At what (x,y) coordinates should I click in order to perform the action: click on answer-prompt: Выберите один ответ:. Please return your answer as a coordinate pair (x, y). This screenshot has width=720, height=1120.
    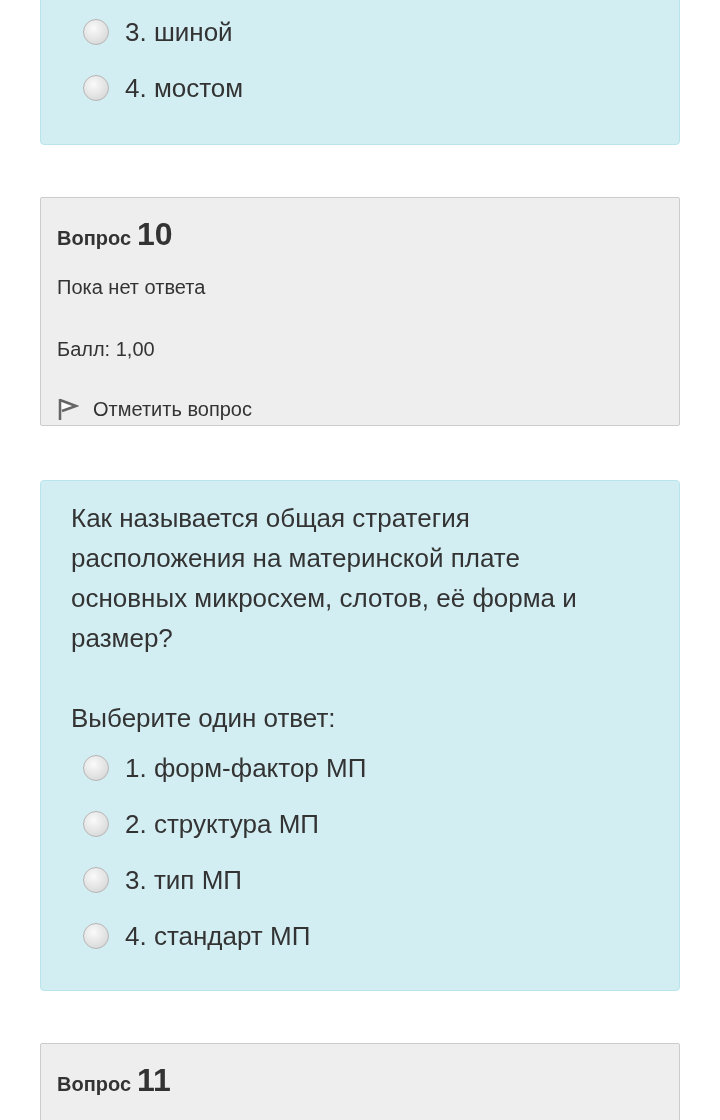
    Looking at the image, I should click on (204, 718).